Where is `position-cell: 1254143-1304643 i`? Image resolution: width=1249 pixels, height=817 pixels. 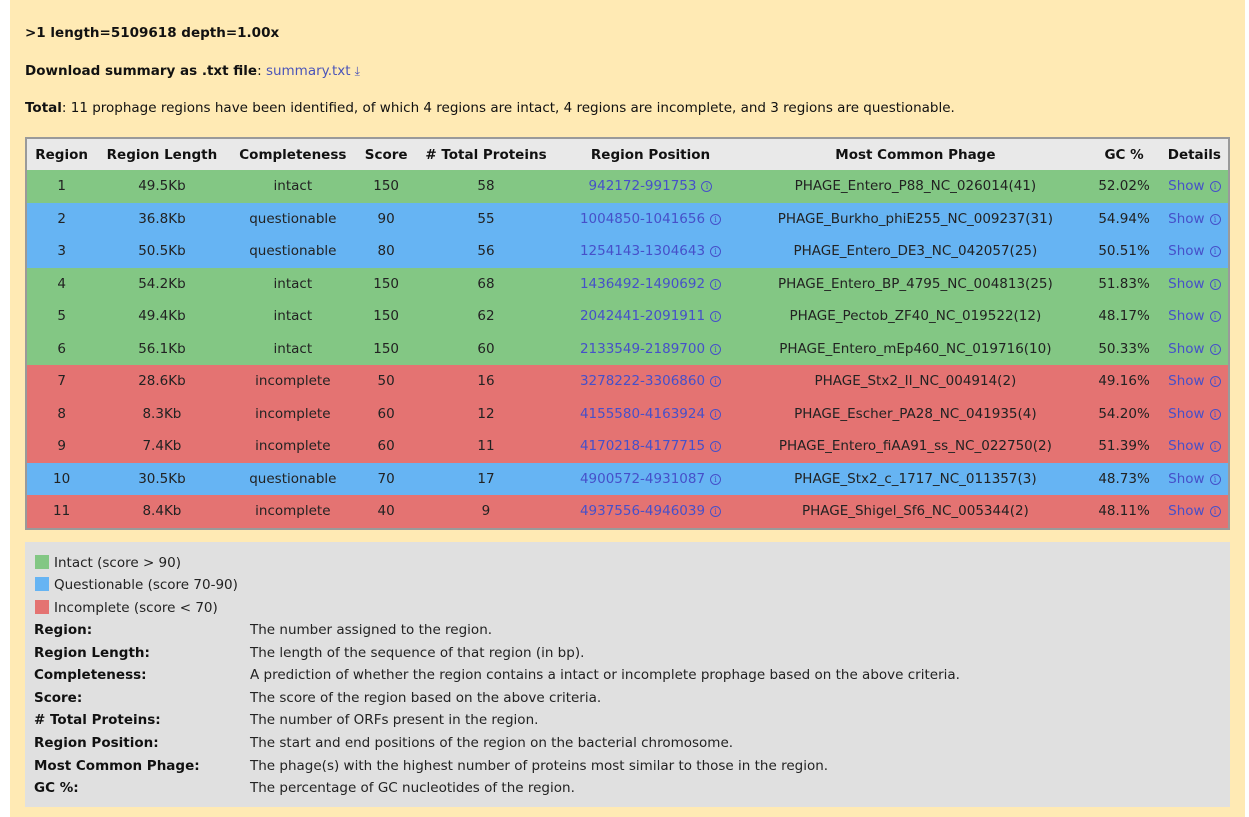 position-cell: 1254143-1304643 i is located at coordinates (650, 251).